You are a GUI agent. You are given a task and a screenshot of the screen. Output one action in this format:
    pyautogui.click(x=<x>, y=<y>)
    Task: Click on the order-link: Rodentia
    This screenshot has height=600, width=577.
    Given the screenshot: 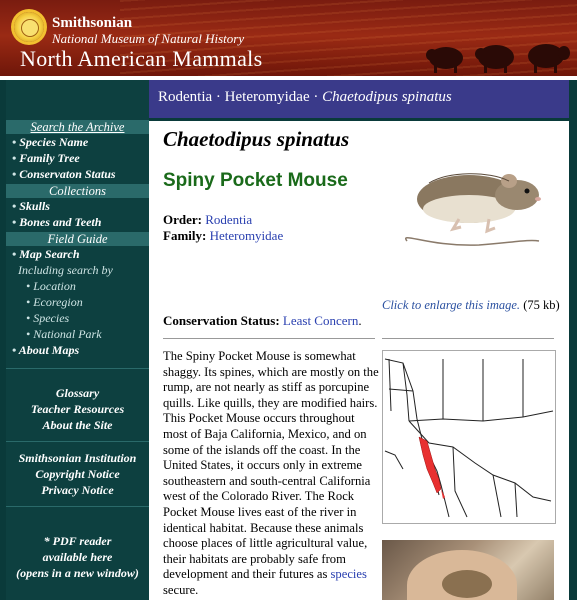 What is the action you would take?
    pyautogui.click(x=228, y=219)
    